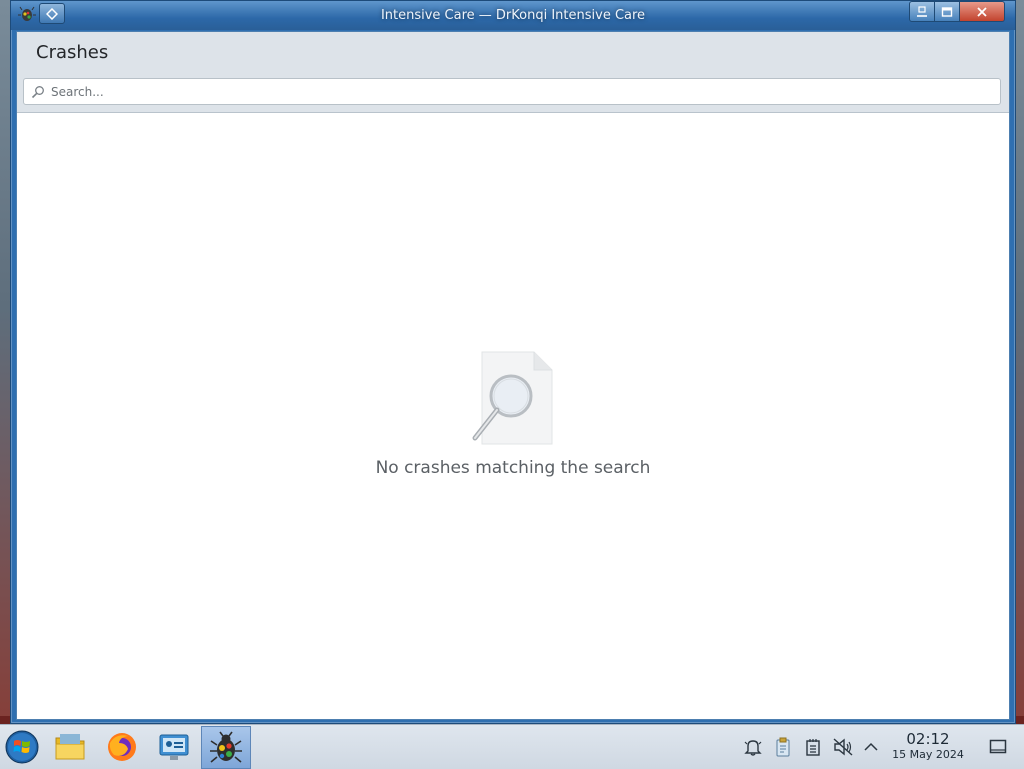  I want to click on empty-state-message: No crashes matching the search, so click(513, 468).